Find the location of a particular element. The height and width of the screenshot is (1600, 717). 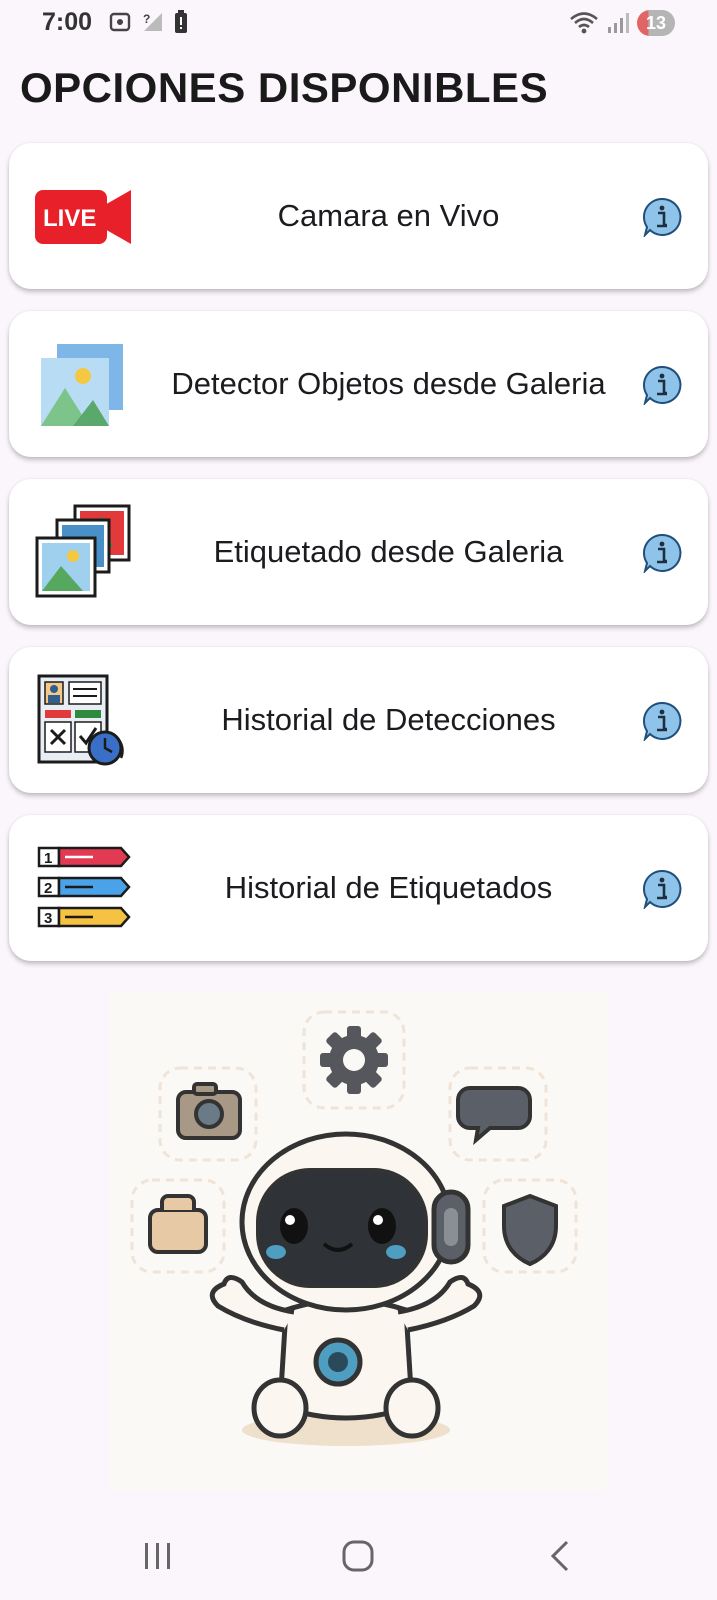

svg-text: 2 is located at coordinates (48, 888).